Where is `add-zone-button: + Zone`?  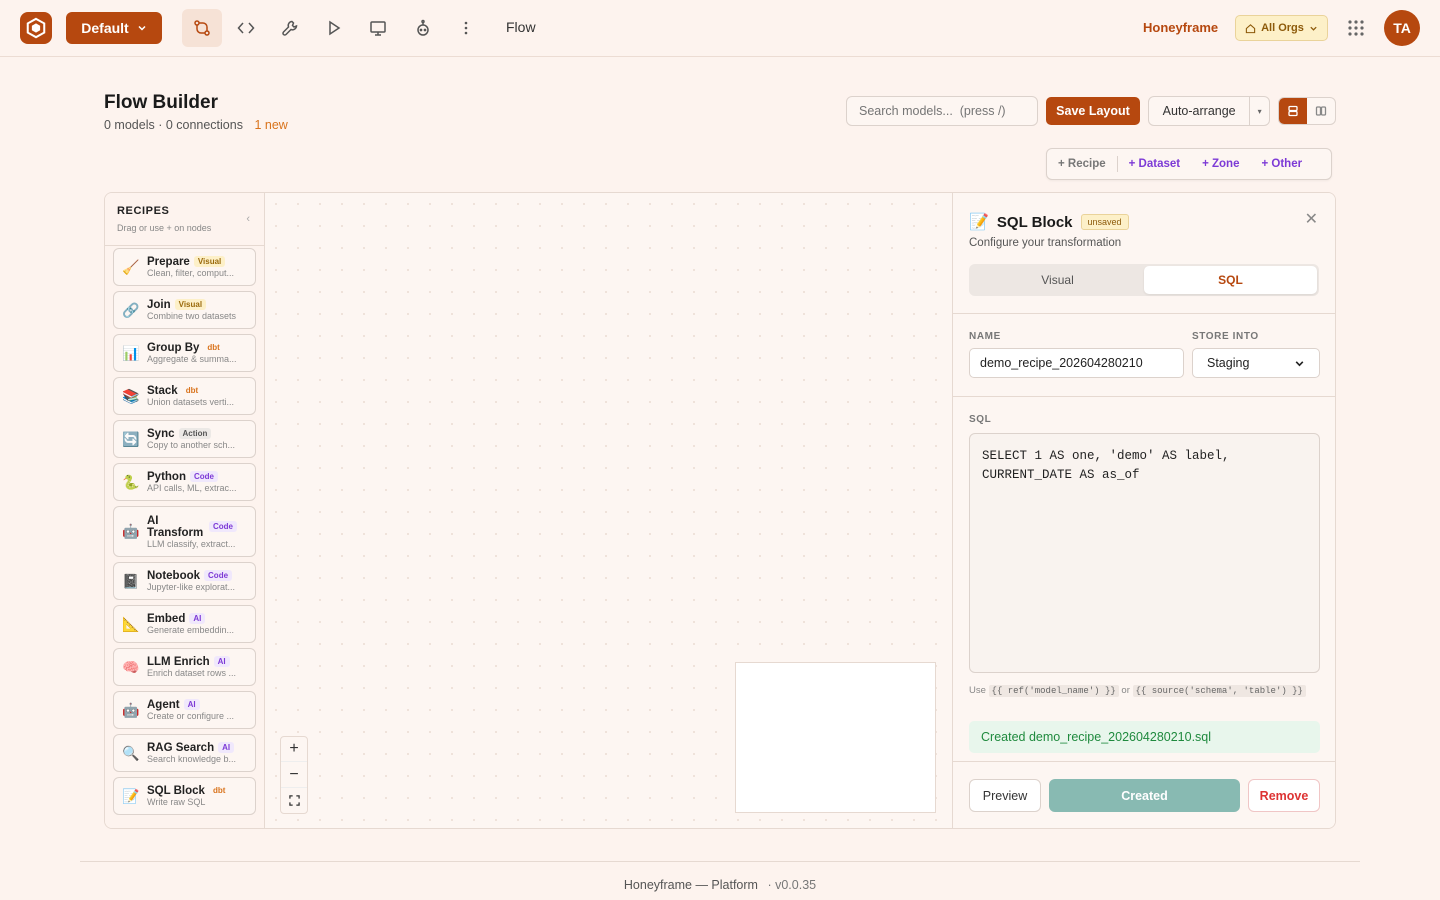 add-zone-button: + Zone is located at coordinates (1220, 164).